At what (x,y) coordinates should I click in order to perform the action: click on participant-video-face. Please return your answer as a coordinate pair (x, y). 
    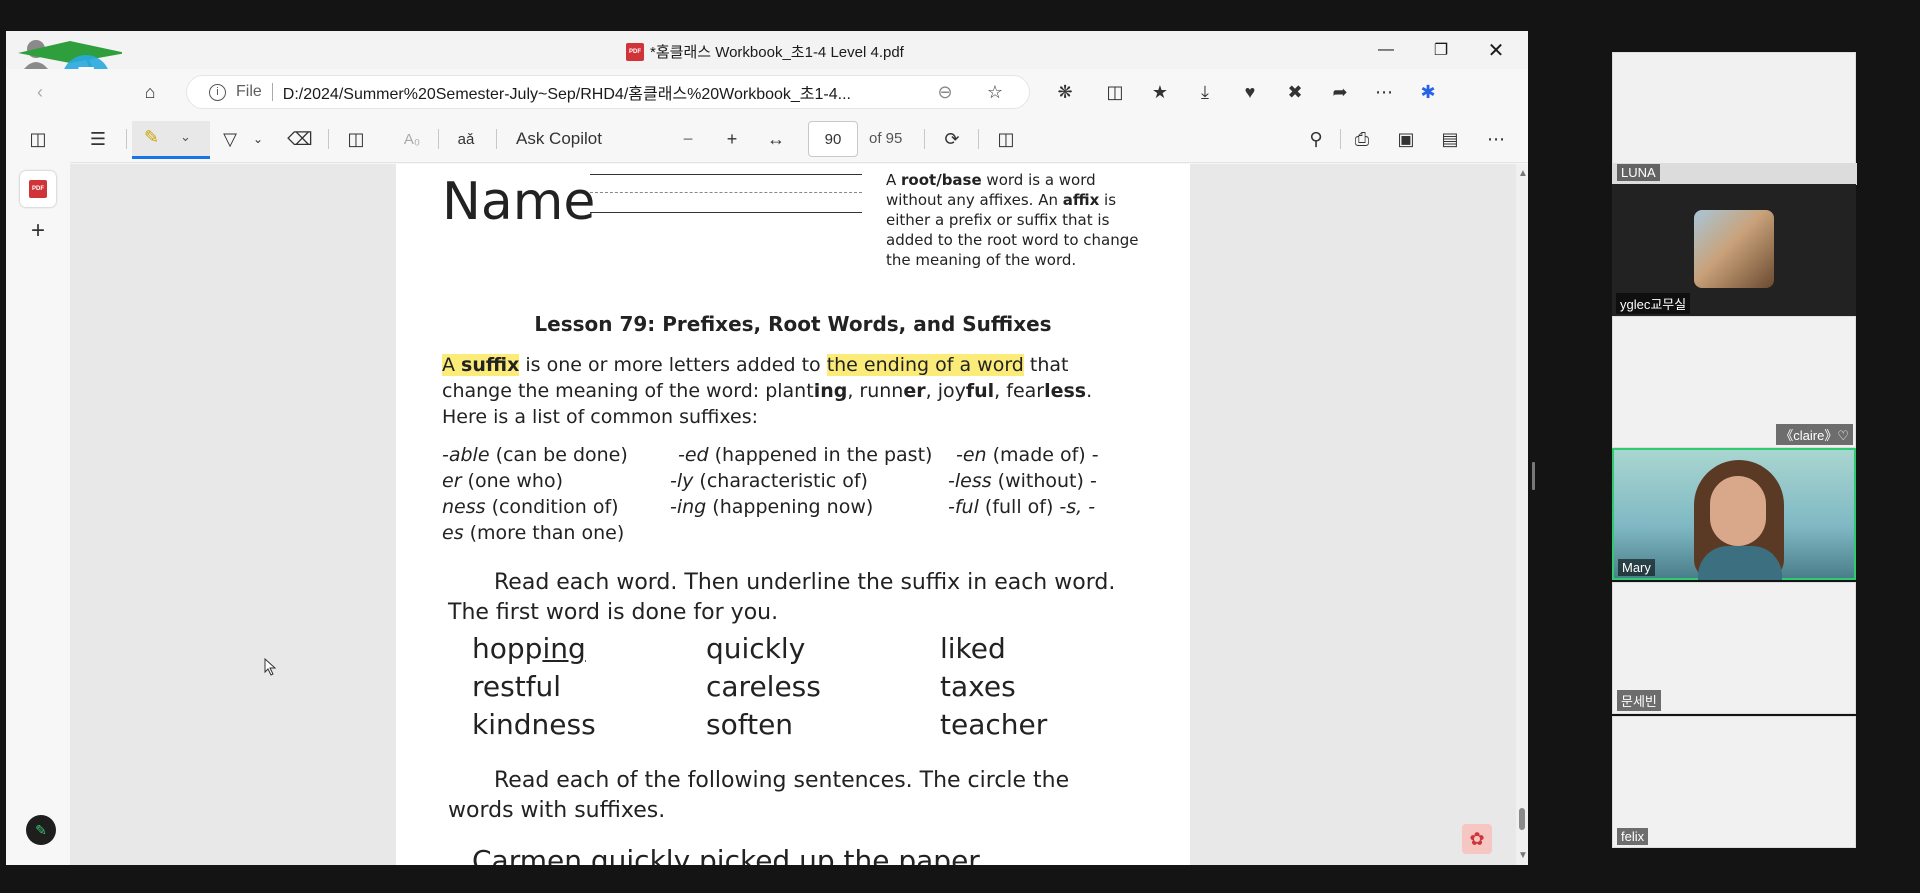
    Looking at the image, I should click on (1738, 511).